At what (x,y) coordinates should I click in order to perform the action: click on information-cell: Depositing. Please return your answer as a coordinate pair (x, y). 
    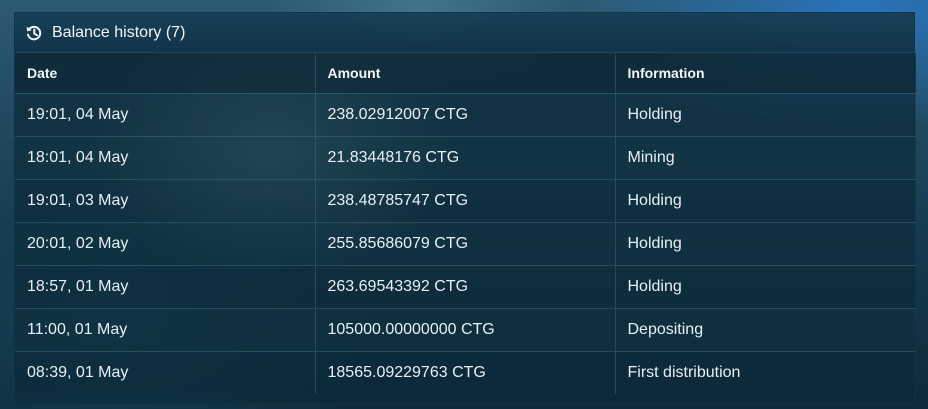
    Looking at the image, I should click on (765, 330).